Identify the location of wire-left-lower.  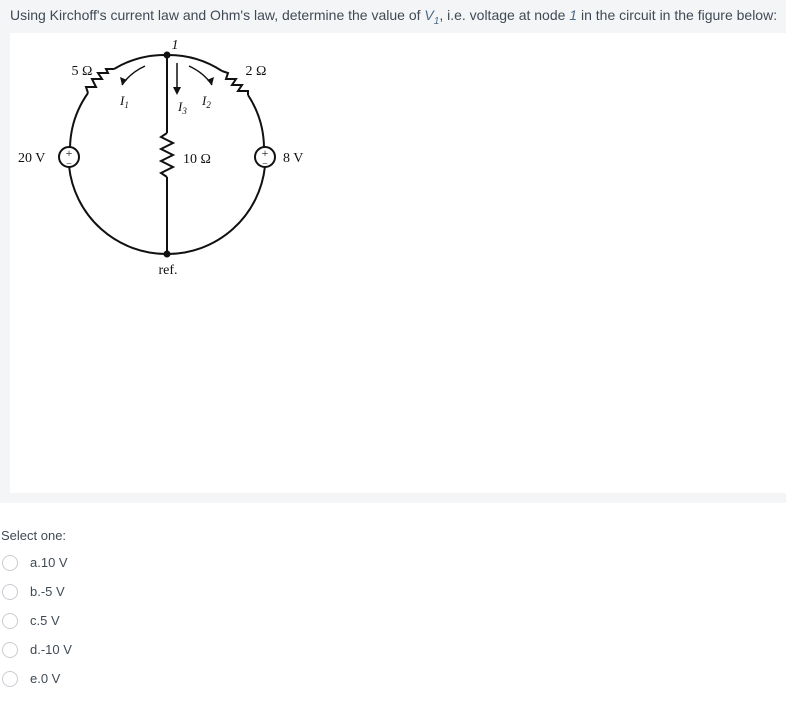
(79, 120).